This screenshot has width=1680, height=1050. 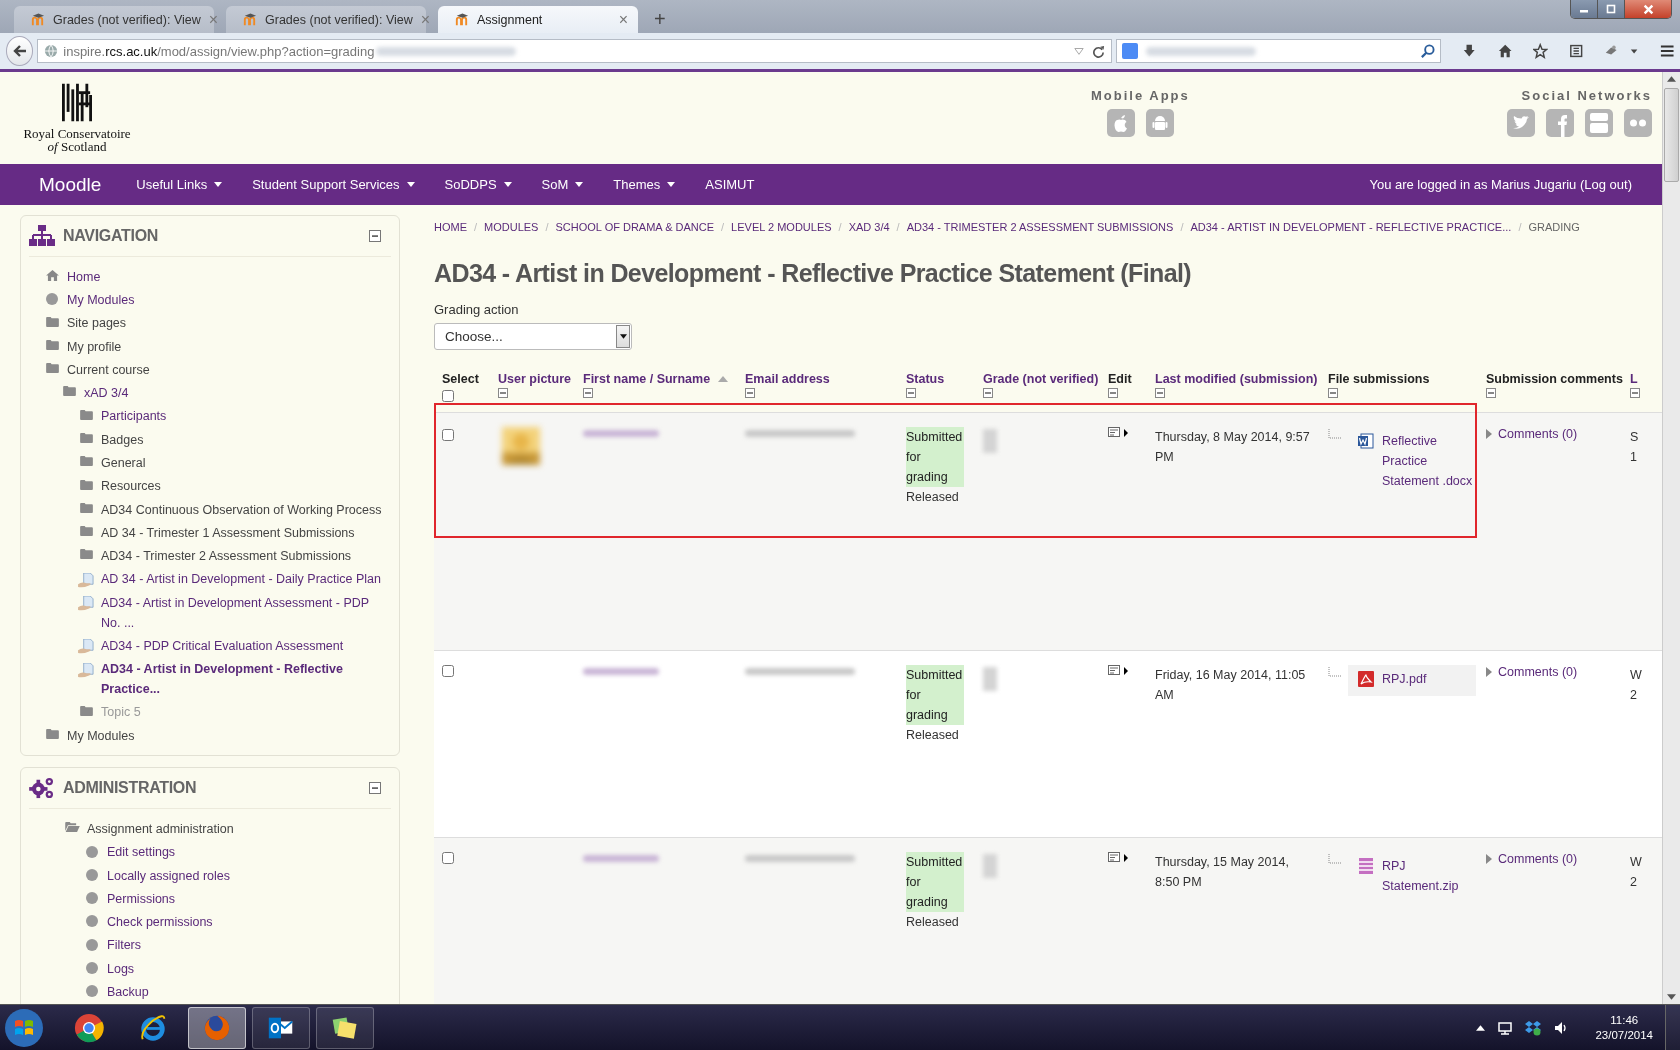 What do you see at coordinates (24, 1027) in the screenshot?
I see `start-button` at bounding box center [24, 1027].